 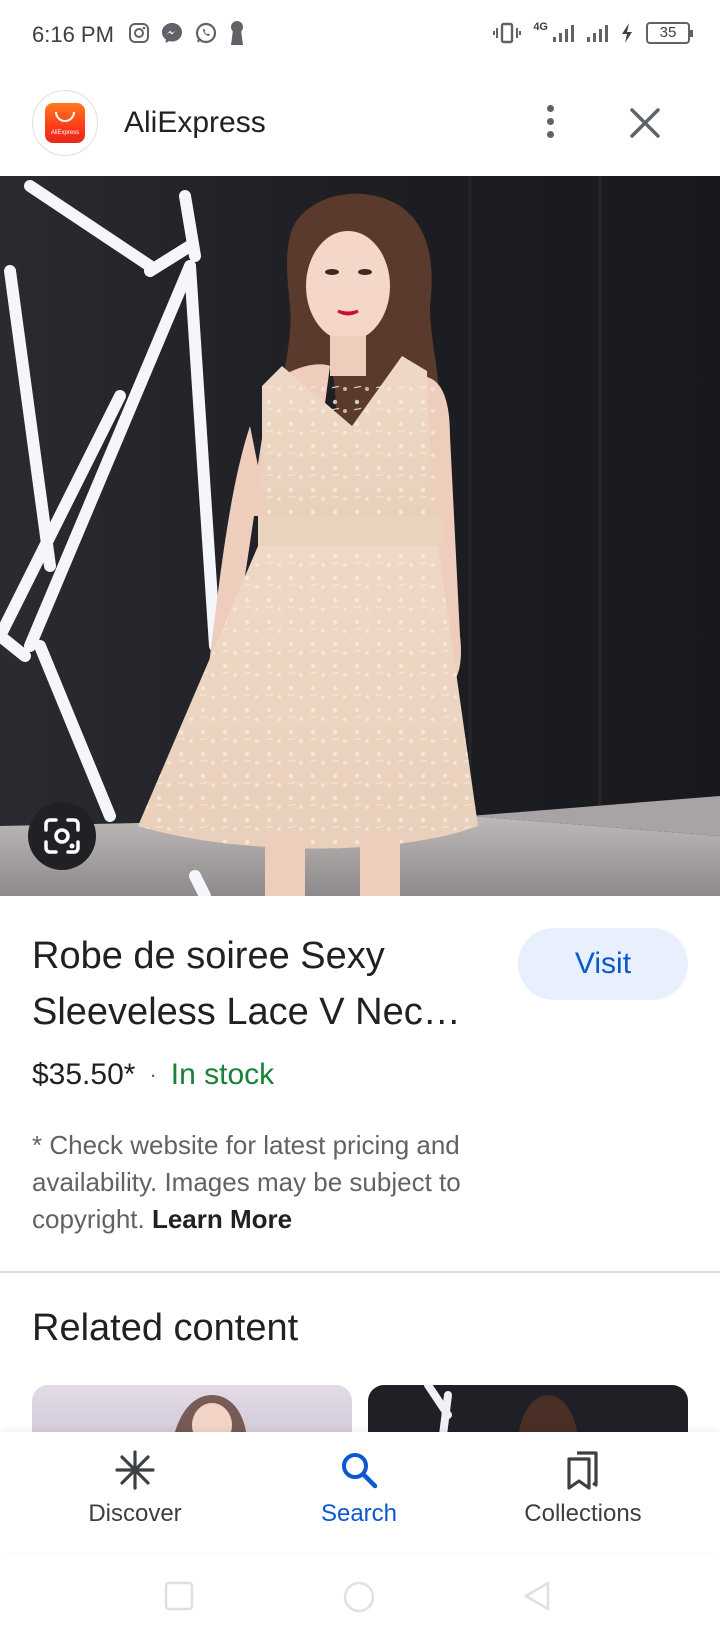 I want to click on close-button, so click(x=645, y=123).